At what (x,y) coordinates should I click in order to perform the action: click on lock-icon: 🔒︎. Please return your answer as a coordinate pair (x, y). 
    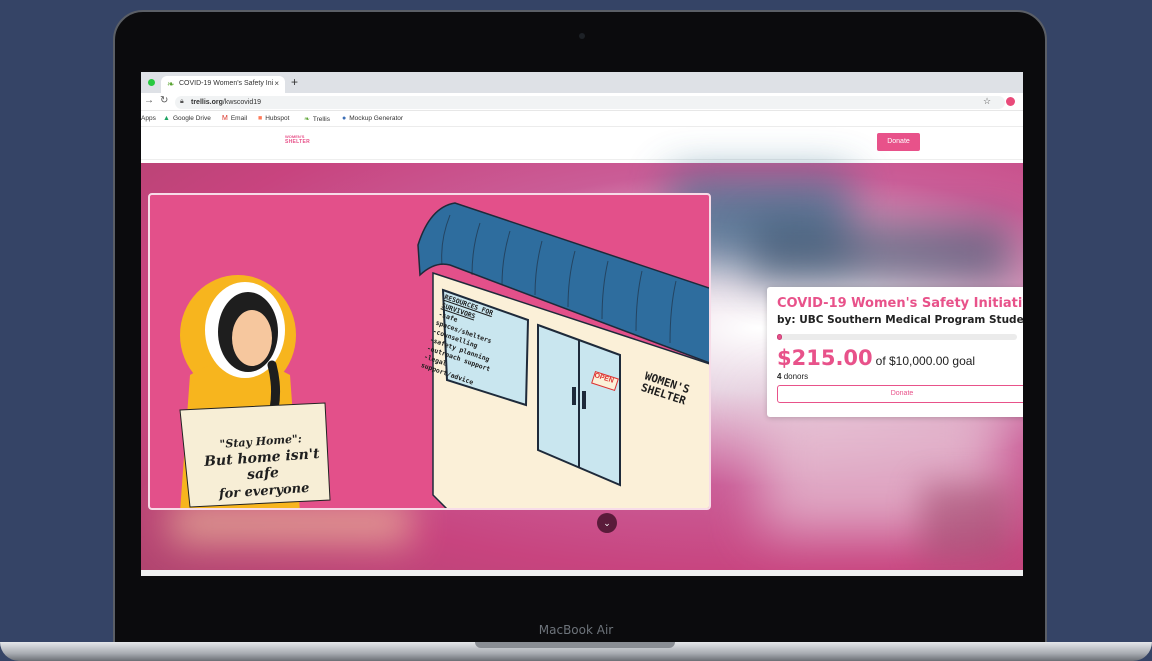
    Looking at the image, I should click on (182, 101).